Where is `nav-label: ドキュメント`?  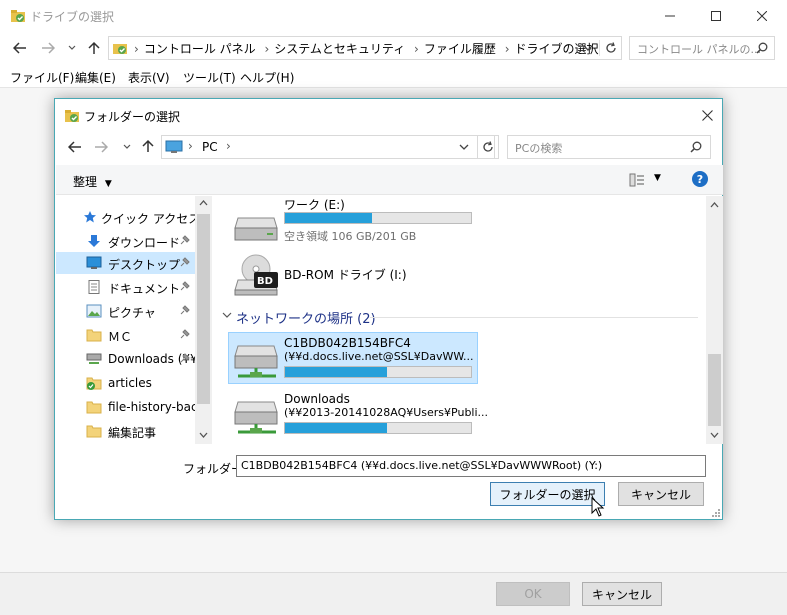 nav-label: ドキュメント is located at coordinates (144, 289).